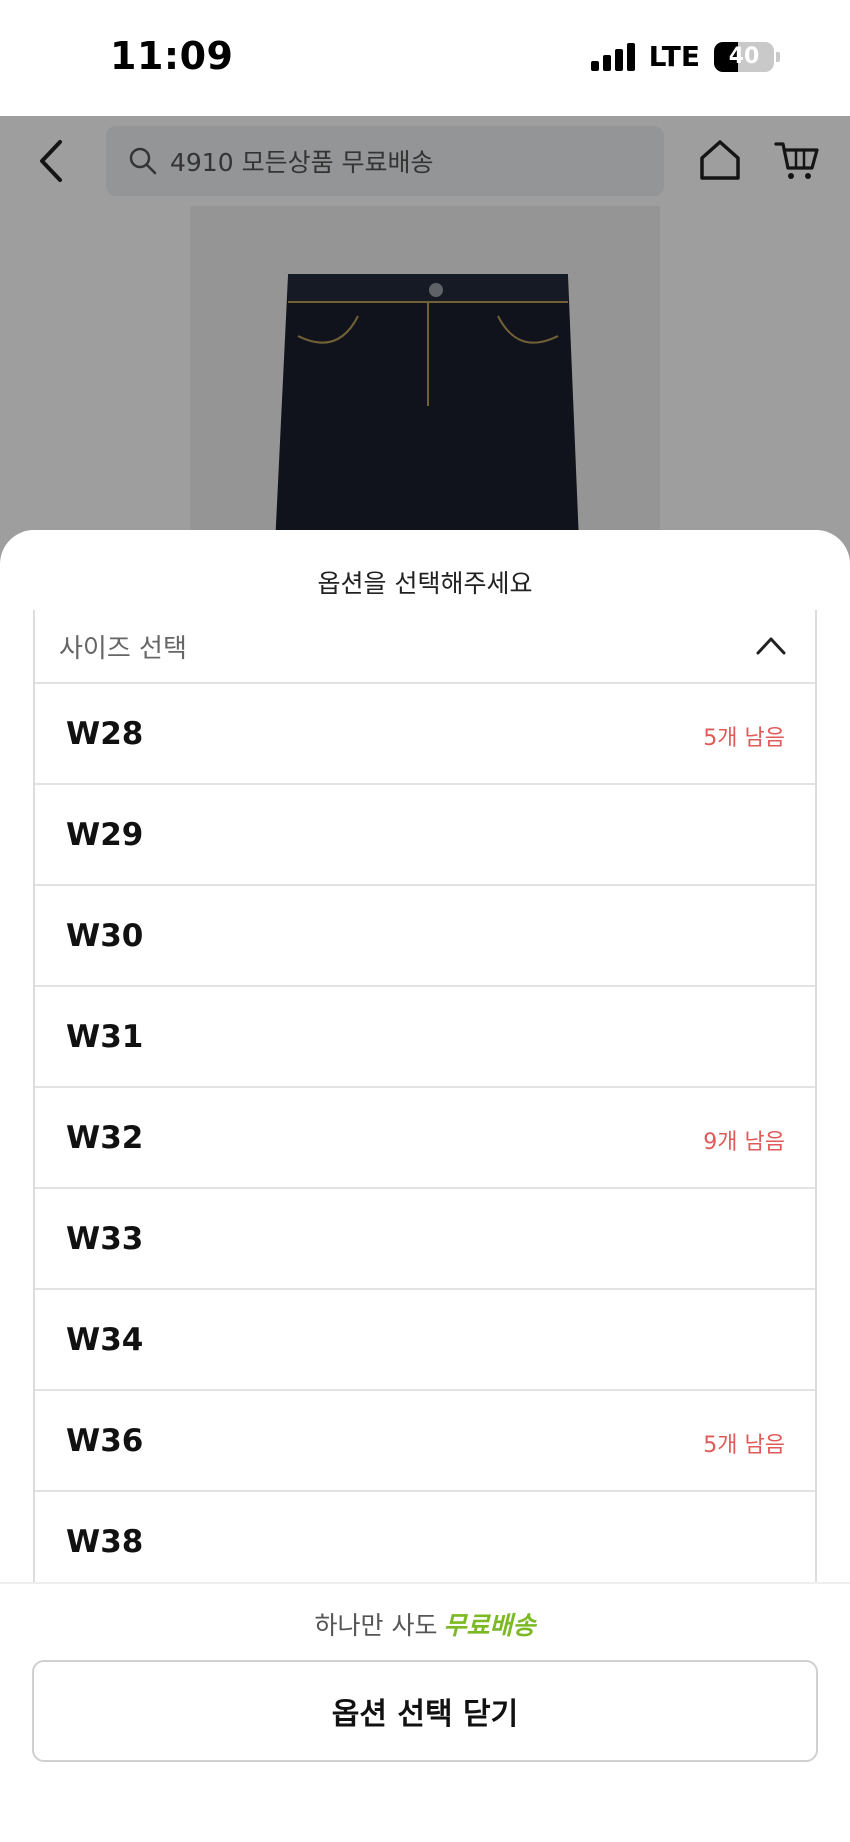 The height and width of the screenshot is (1842, 850). I want to click on status-indicators: LTE 40, so click(685, 56).